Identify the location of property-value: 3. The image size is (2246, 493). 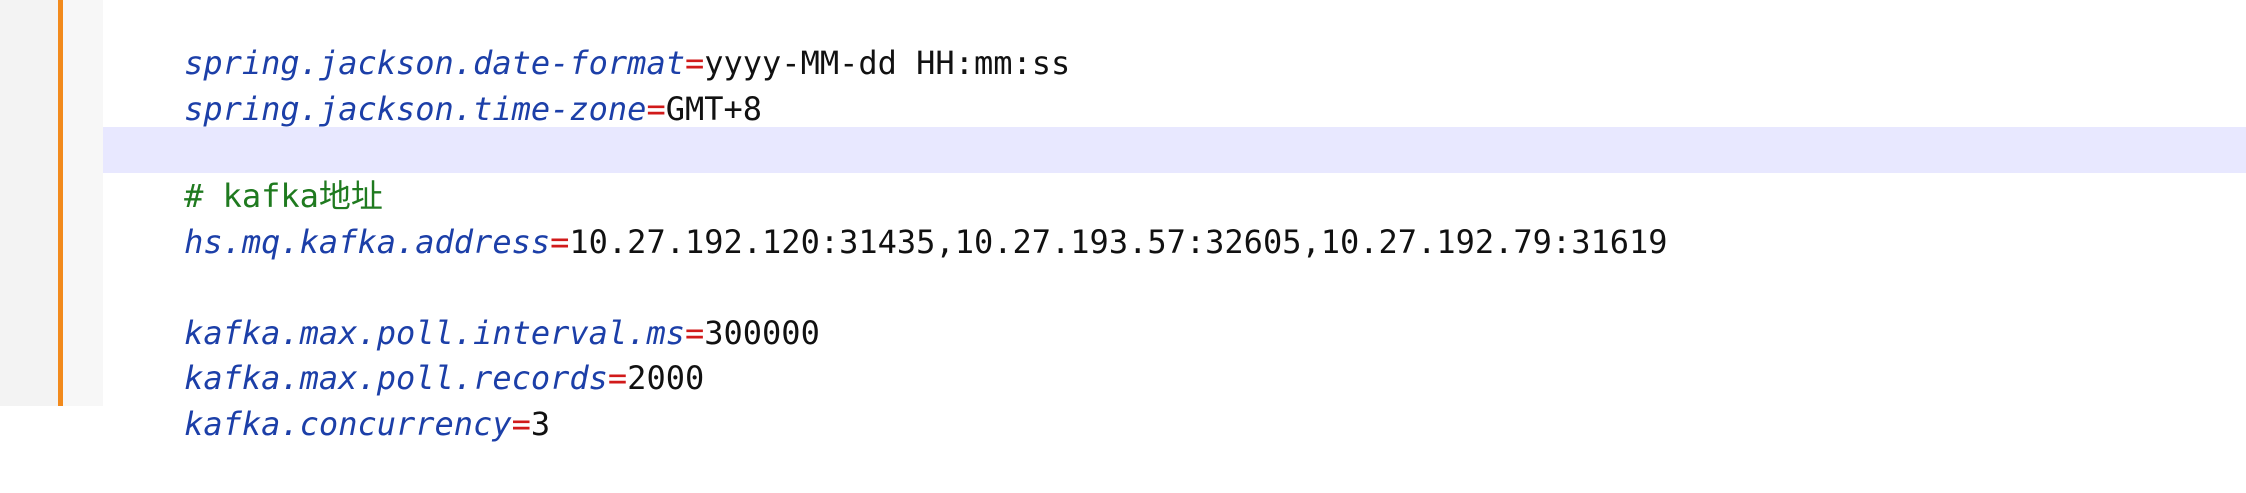
(540, 424).